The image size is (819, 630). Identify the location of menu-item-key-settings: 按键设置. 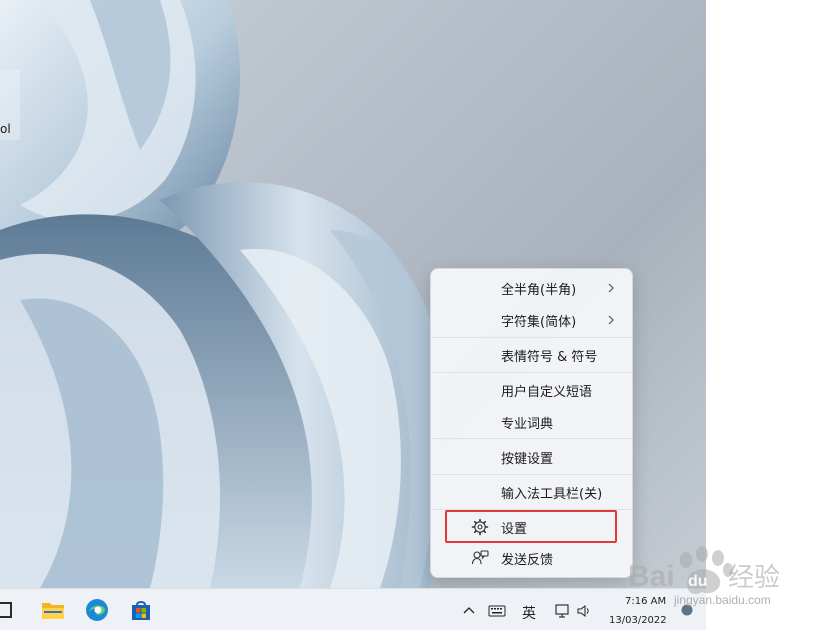
(531, 457).